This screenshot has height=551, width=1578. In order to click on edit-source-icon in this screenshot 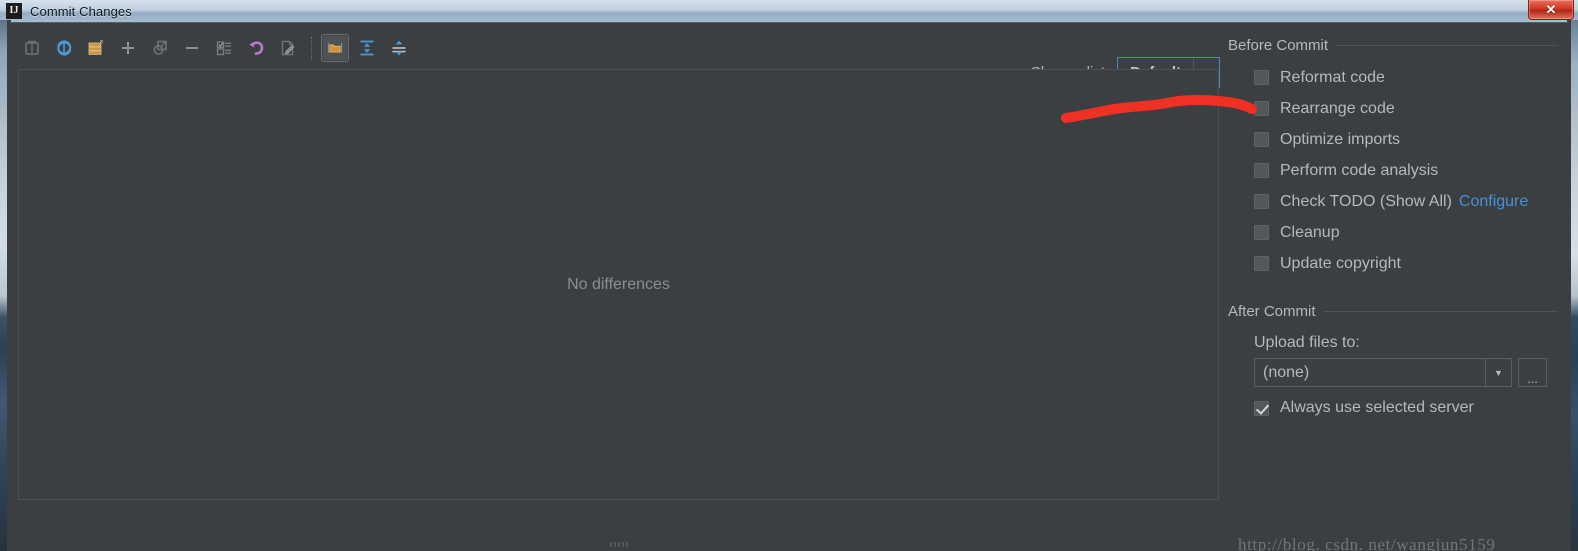, I will do `click(288, 48)`.